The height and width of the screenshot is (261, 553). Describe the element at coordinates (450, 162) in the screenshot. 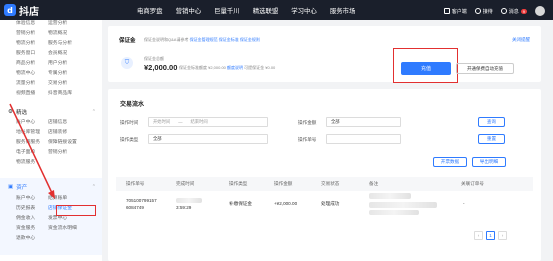

I see `invoice-data-button: 开票数据` at that location.